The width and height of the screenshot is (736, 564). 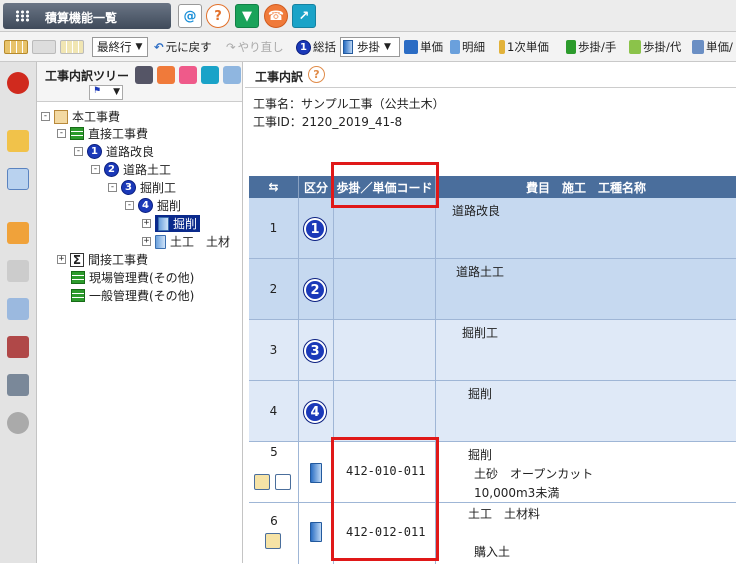 What do you see at coordinates (118, 260) in the screenshot?
I see `tree-node-label: 間接工事費` at bounding box center [118, 260].